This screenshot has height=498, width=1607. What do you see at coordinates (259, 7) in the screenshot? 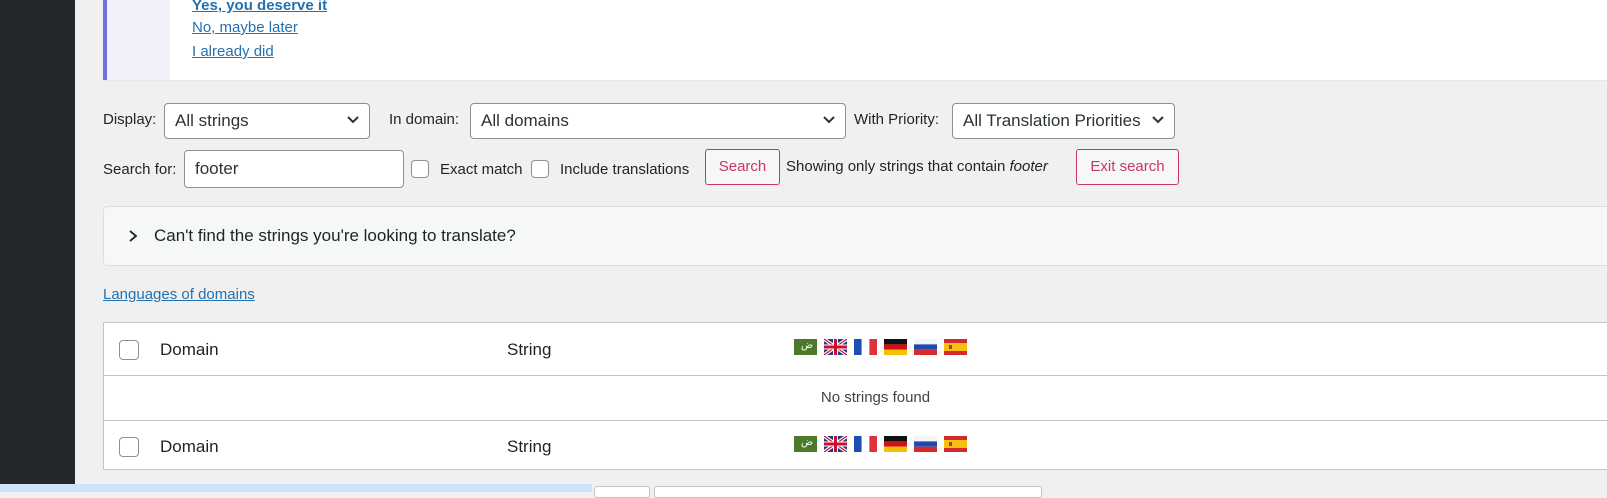
I see `yes-deserve-link: Yes, you deserve it` at bounding box center [259, 7].